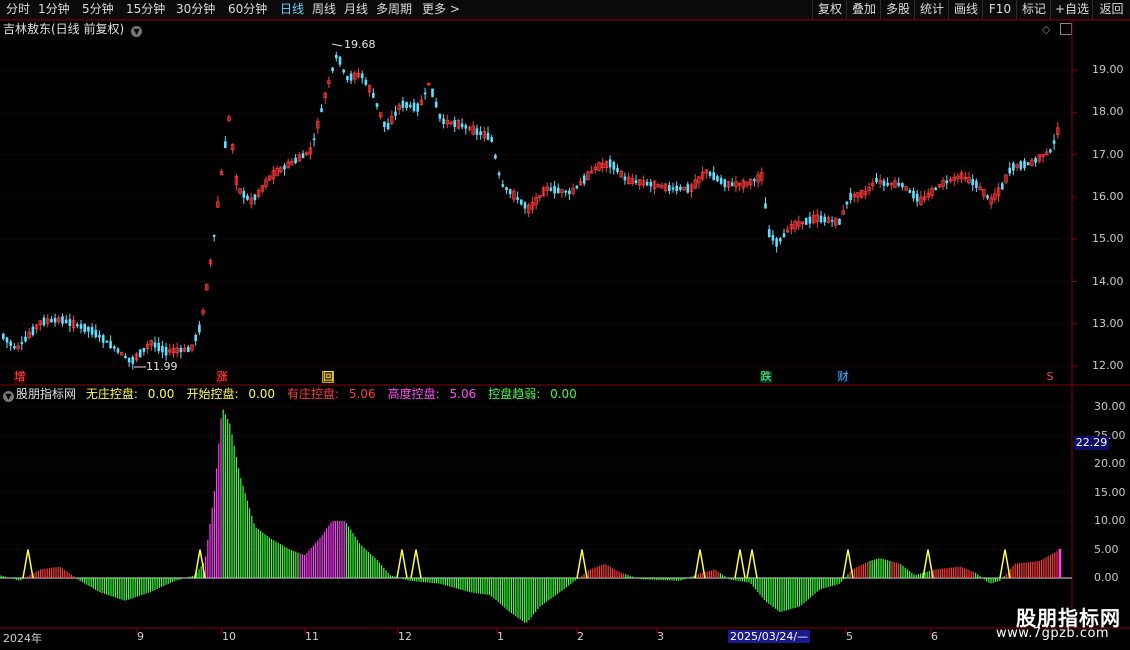 This screenshot has width=1130, height=650. I want to click on indicator-name: 股朋指标网, so click(46, 394).